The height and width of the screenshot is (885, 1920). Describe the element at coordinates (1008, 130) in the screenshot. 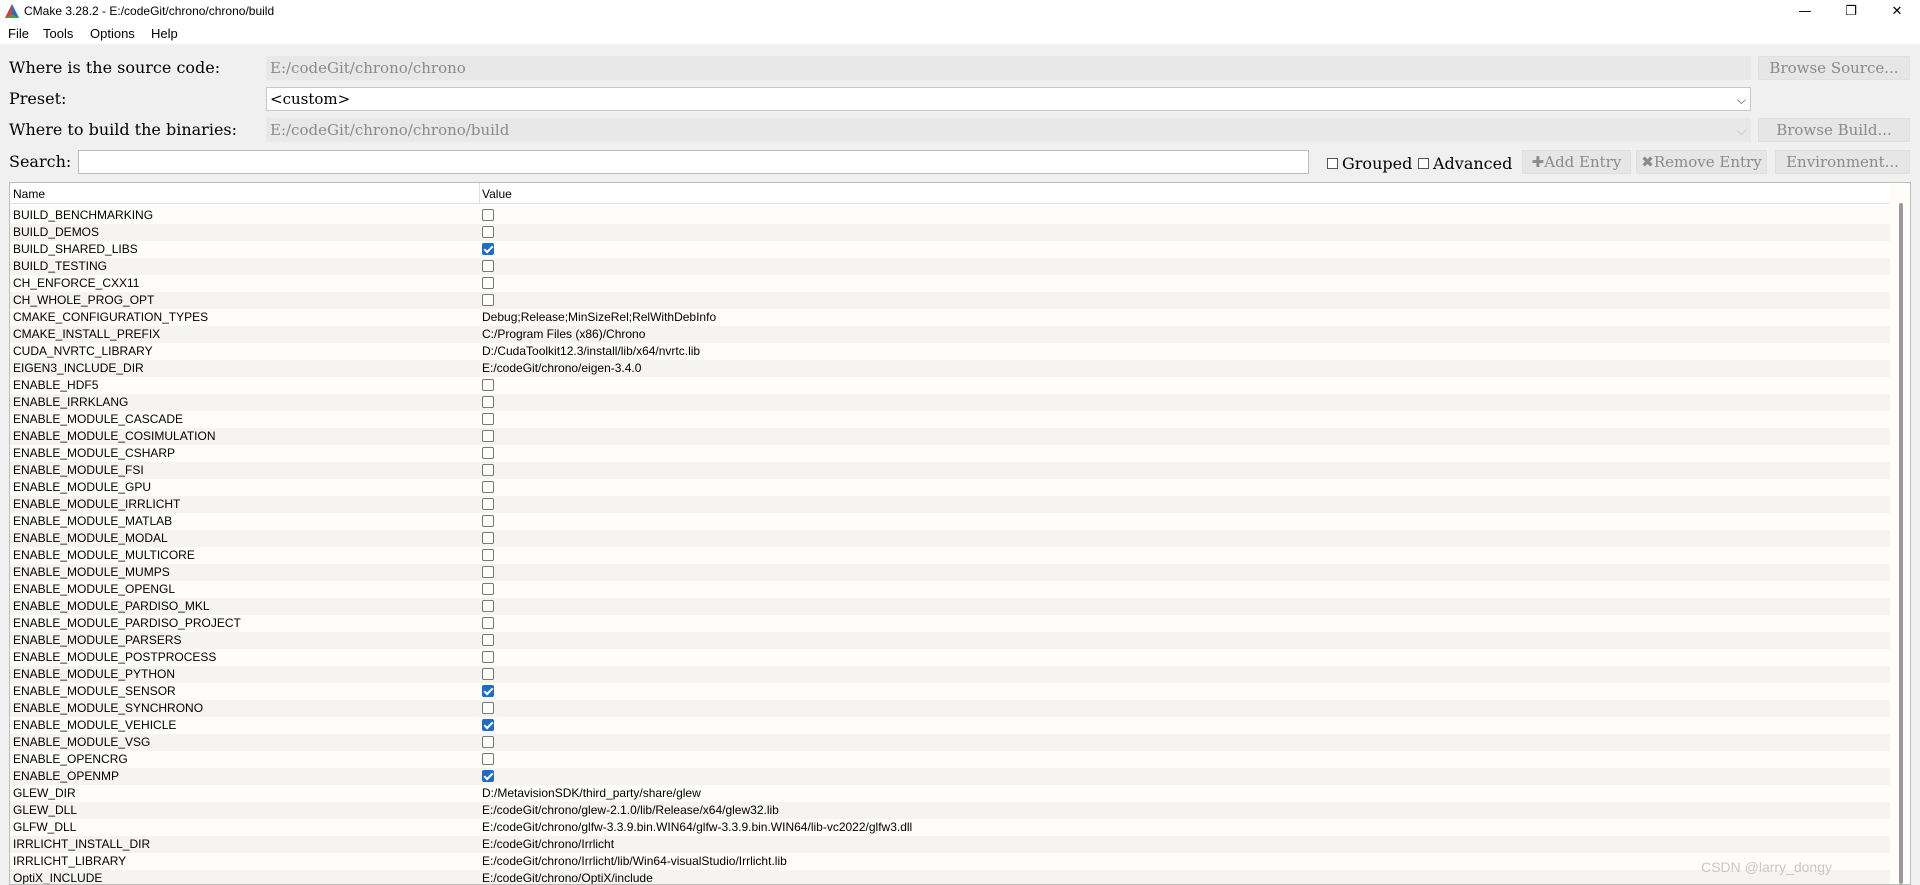

I see `build-path-combo: E:/codeGit/chrono/chrono/build ⌵` at that location.